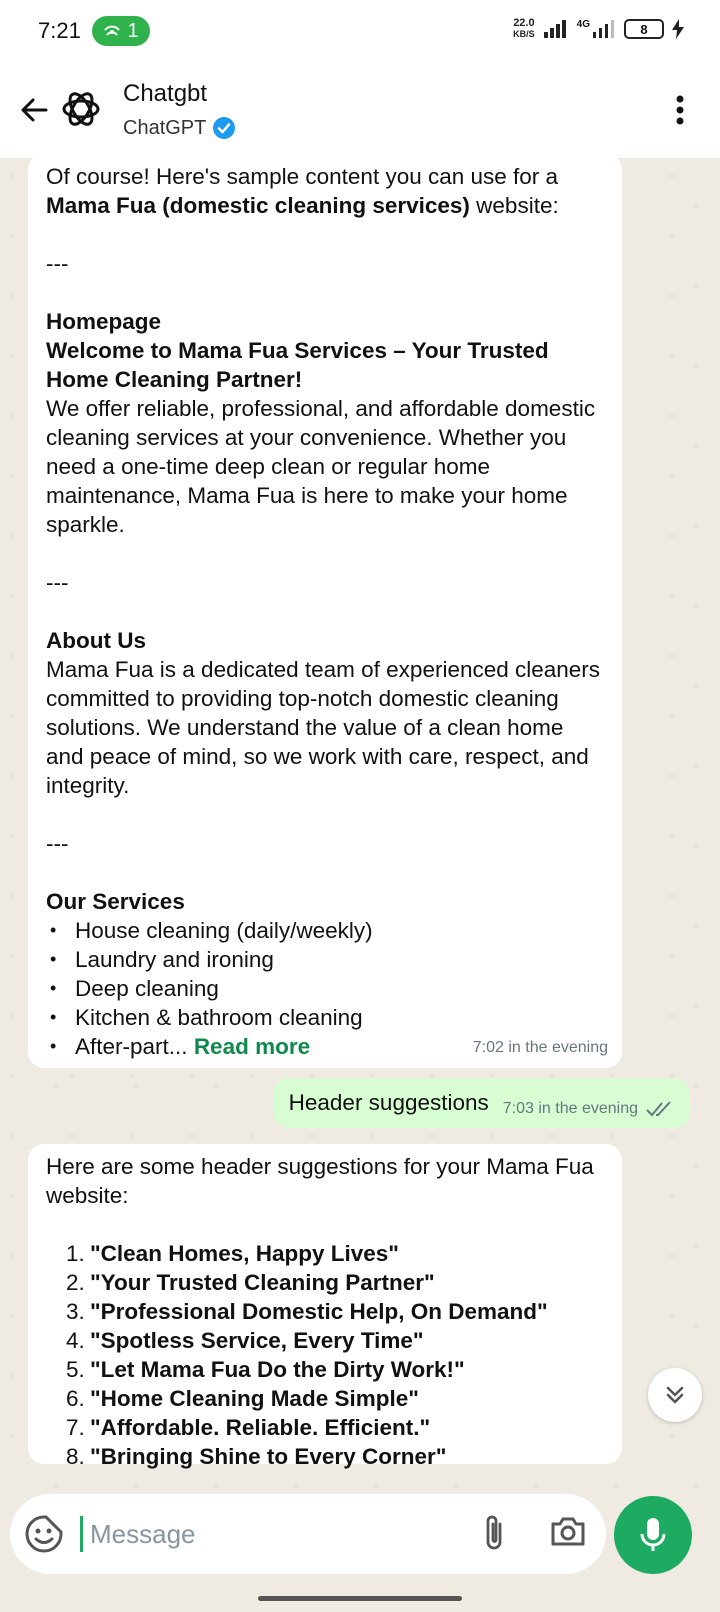 This screenshot has height=1612, width=720. I want to click on sticker-icon, so click(44, 1534).